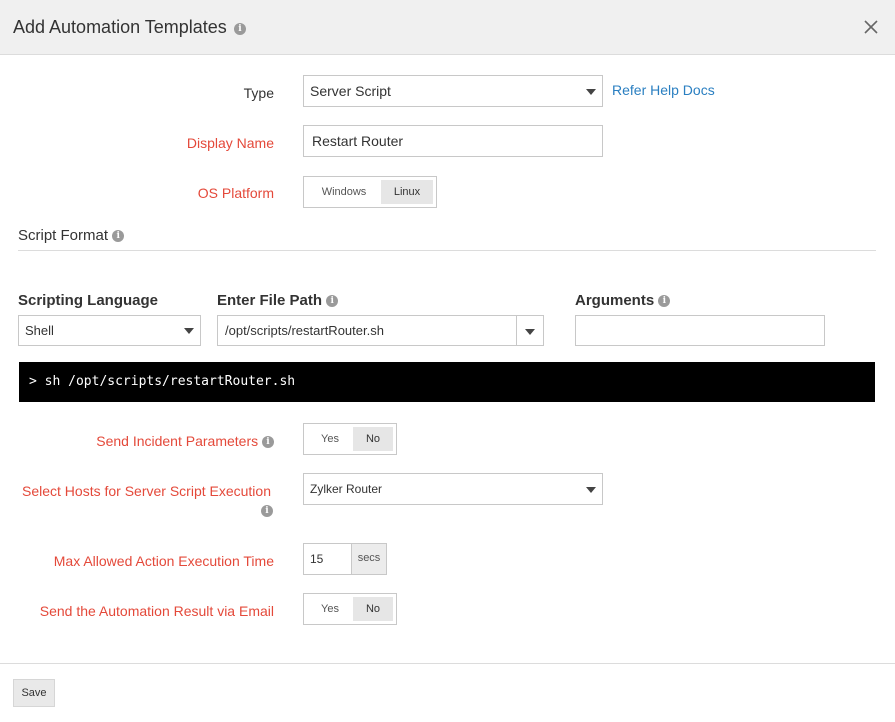 The width and height of the screenshot is (895, 722). I want to click on send-email-toggle: Yes No, so click(350, 609).